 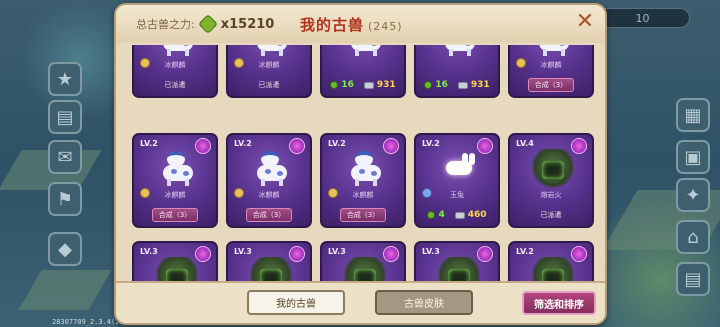 What do you see at coordinates (559, 303) in the screenshot?
I see `filter-sort-button: 筛选和排序` at bounding box center [559, 303].